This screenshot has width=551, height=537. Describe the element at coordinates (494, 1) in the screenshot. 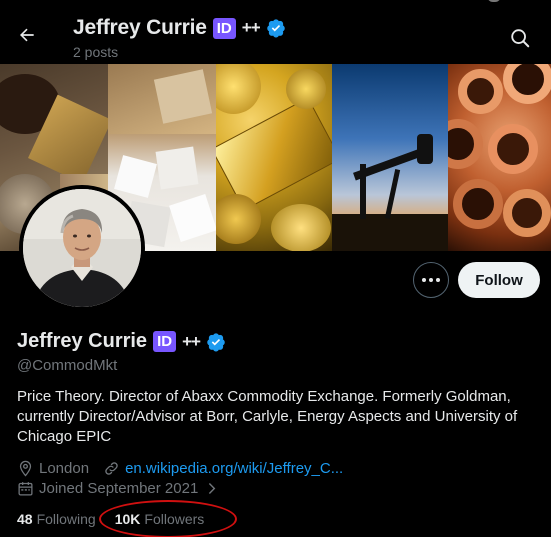

I see `account-avatar-peek` at that location.